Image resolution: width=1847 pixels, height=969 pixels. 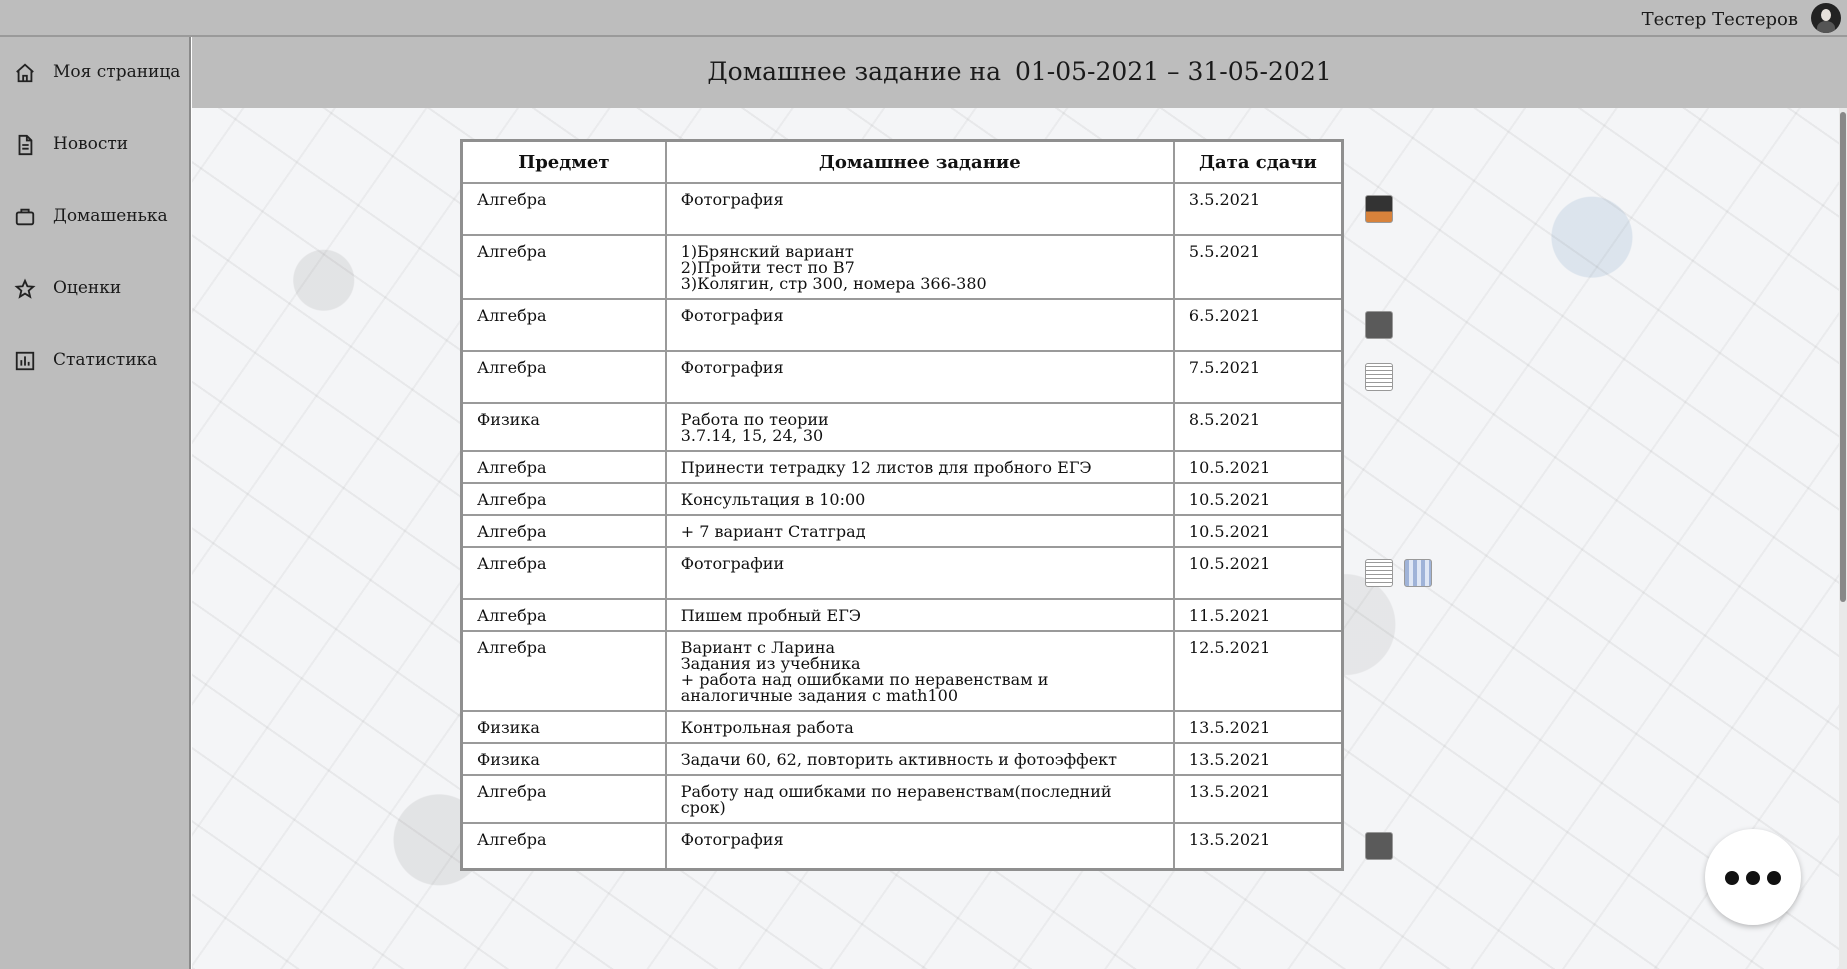 I want to click on sidebar-item-label: Моя страница, so click(x=117, y=72).